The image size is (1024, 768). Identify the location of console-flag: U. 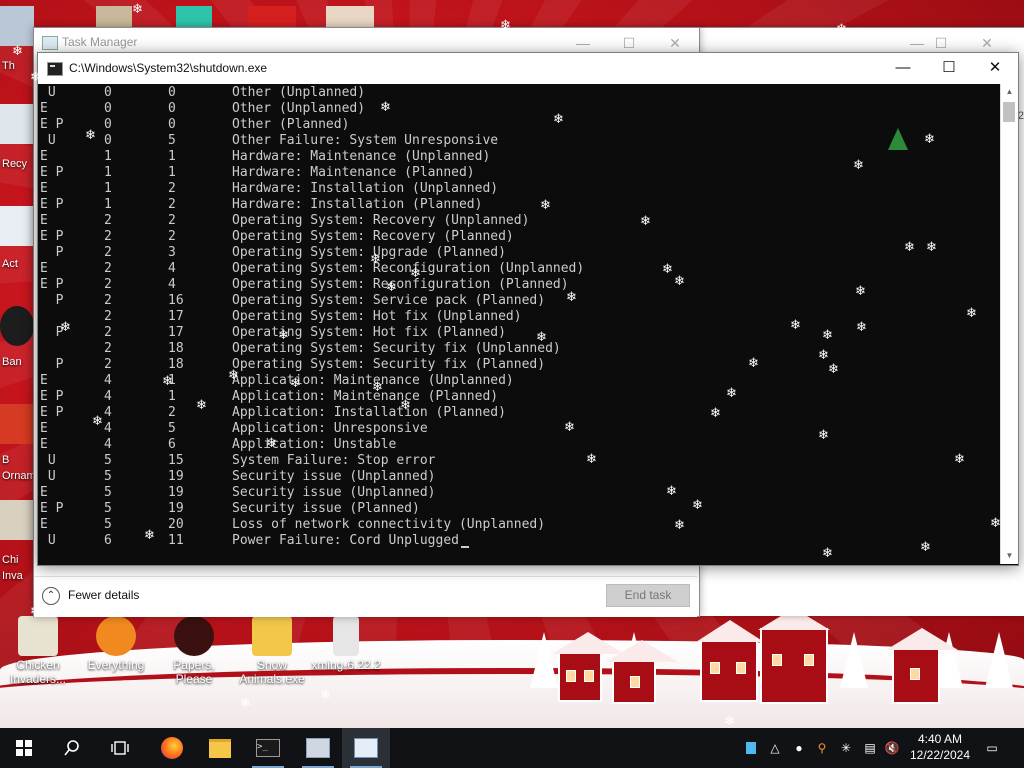
(48, 460).